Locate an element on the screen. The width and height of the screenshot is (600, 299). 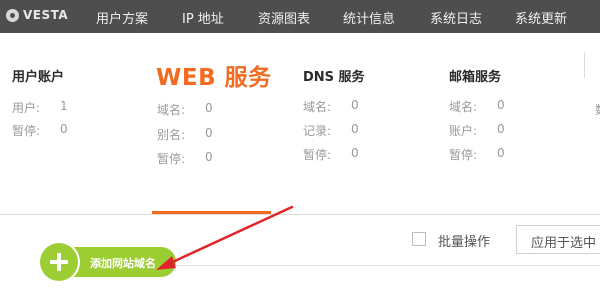
mail-stat-accounts: 账户: 0 is located at coordinates (477, 130).